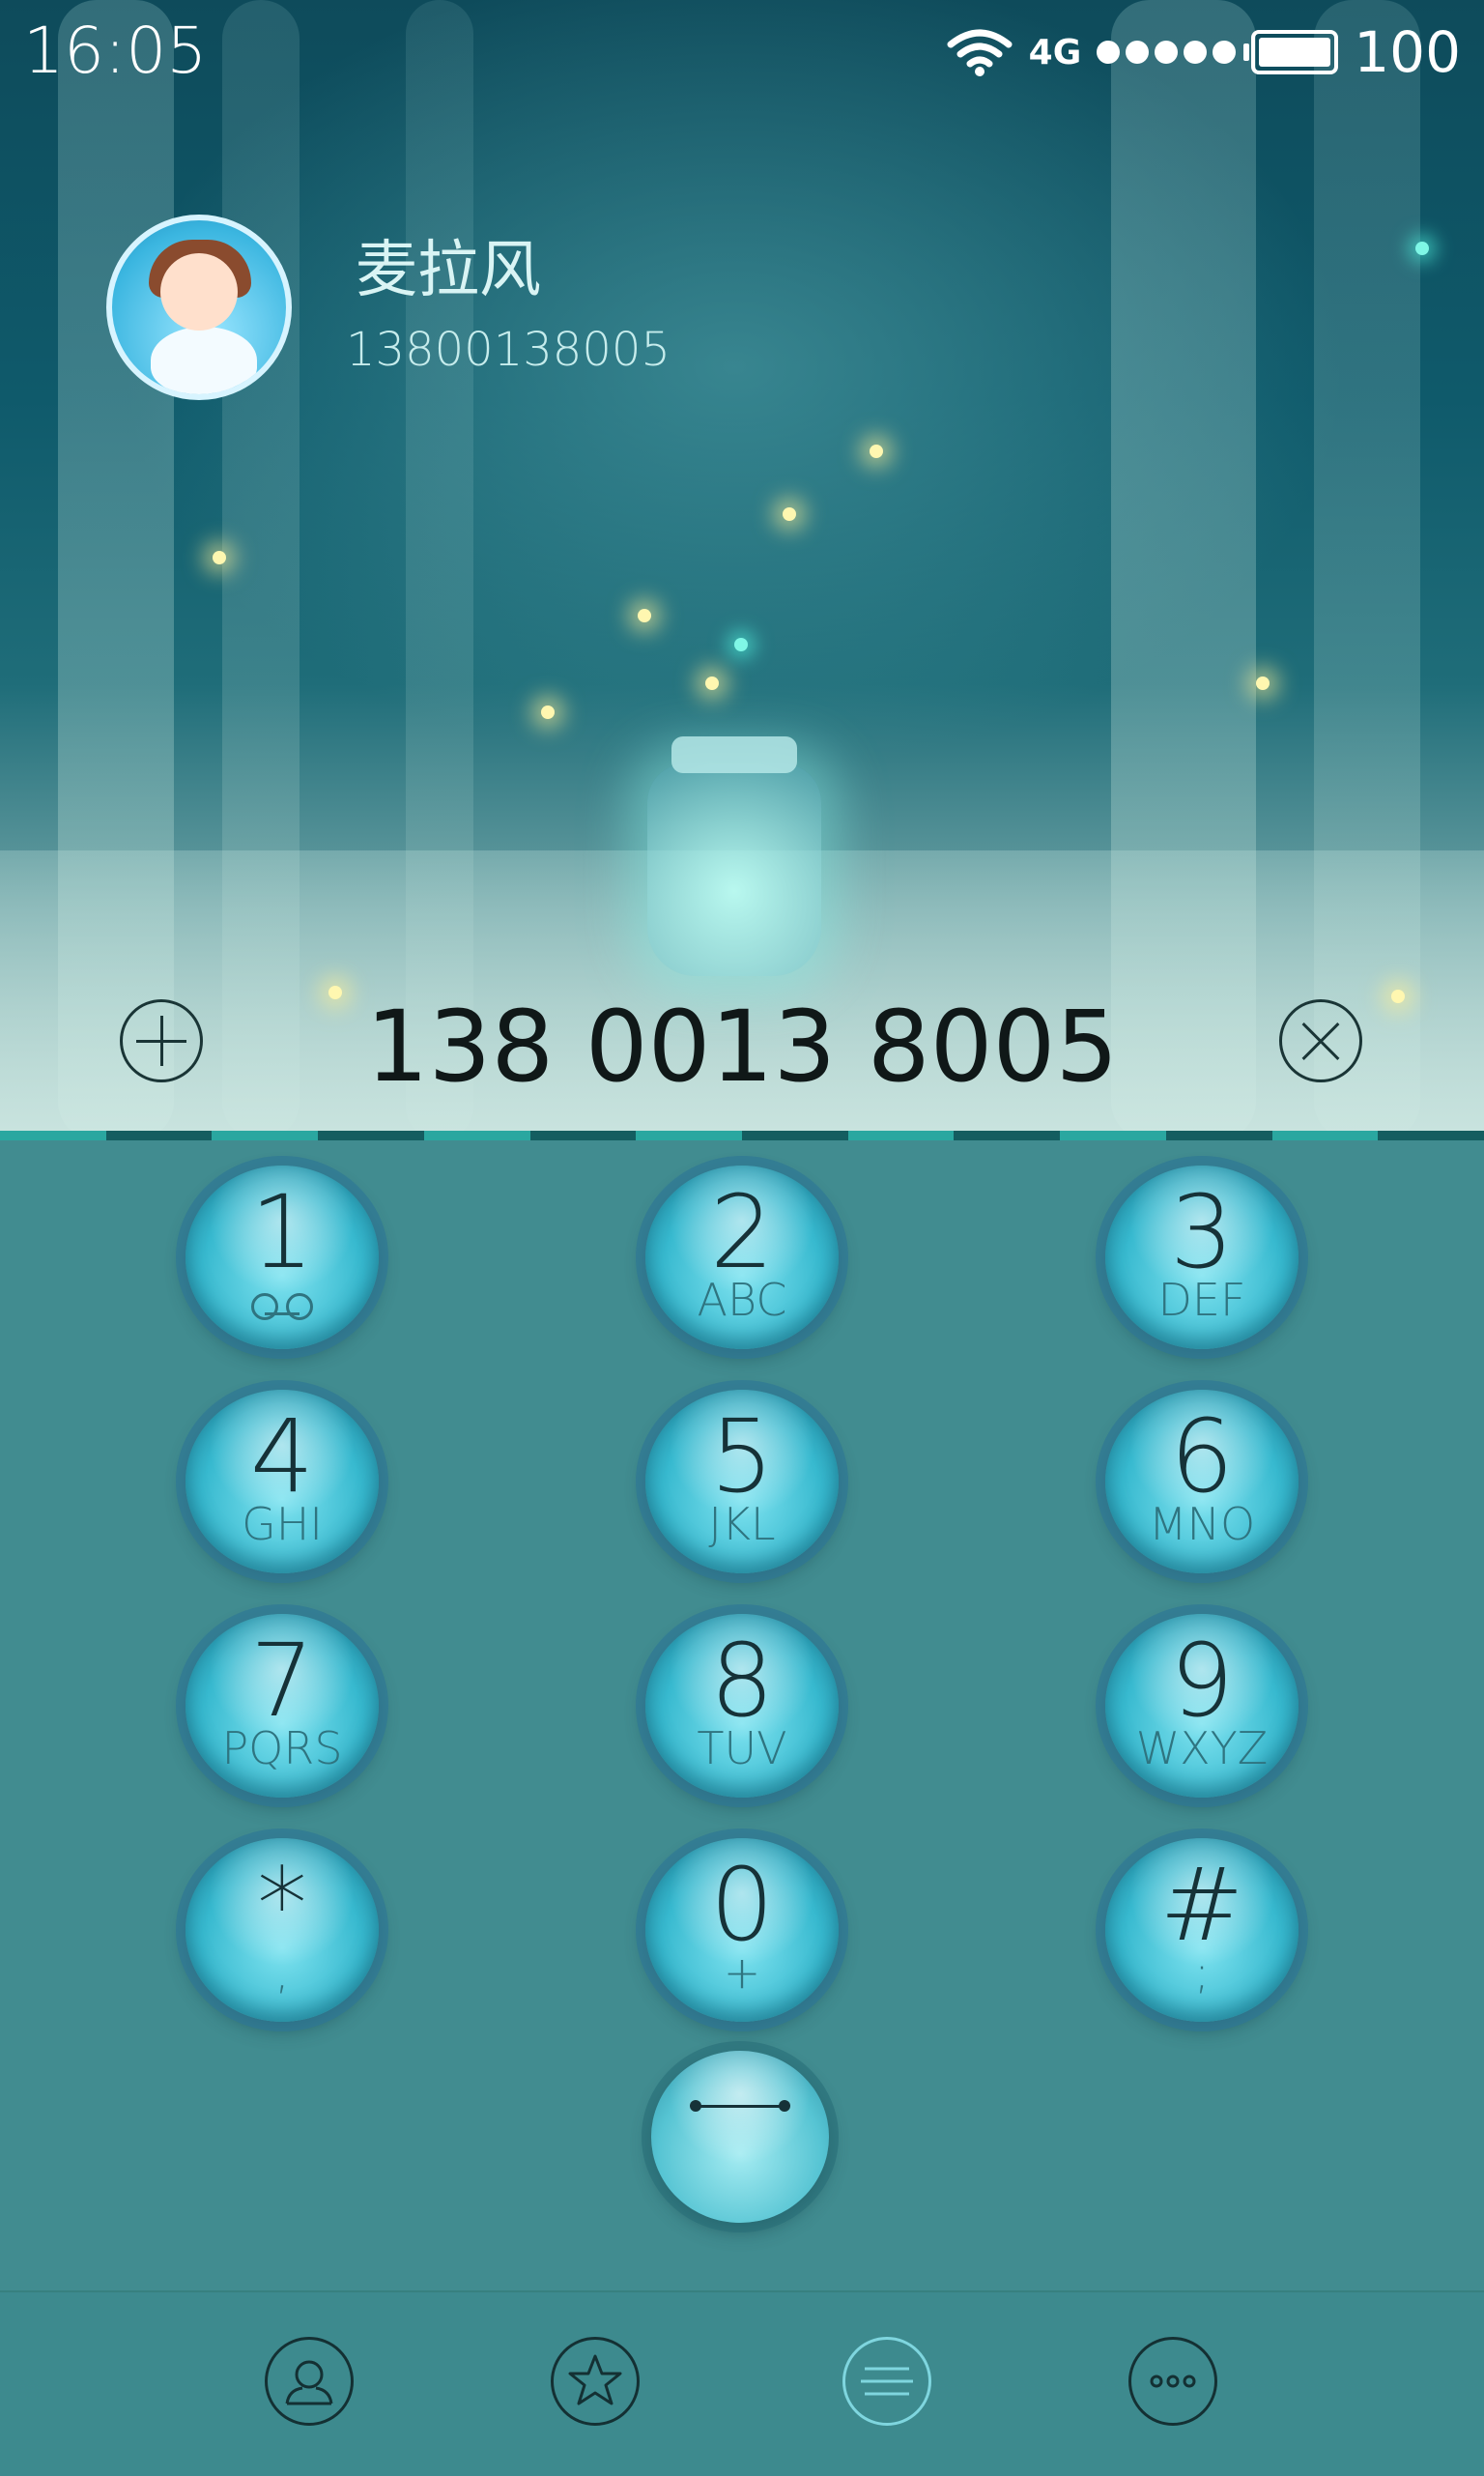 The height and width of the screenshot is (2476, 1484). What do you see at coordinates (1201, 1300) in the screenshot?
I see `key-letters: DEF` at bounding box center [1201, 1300].